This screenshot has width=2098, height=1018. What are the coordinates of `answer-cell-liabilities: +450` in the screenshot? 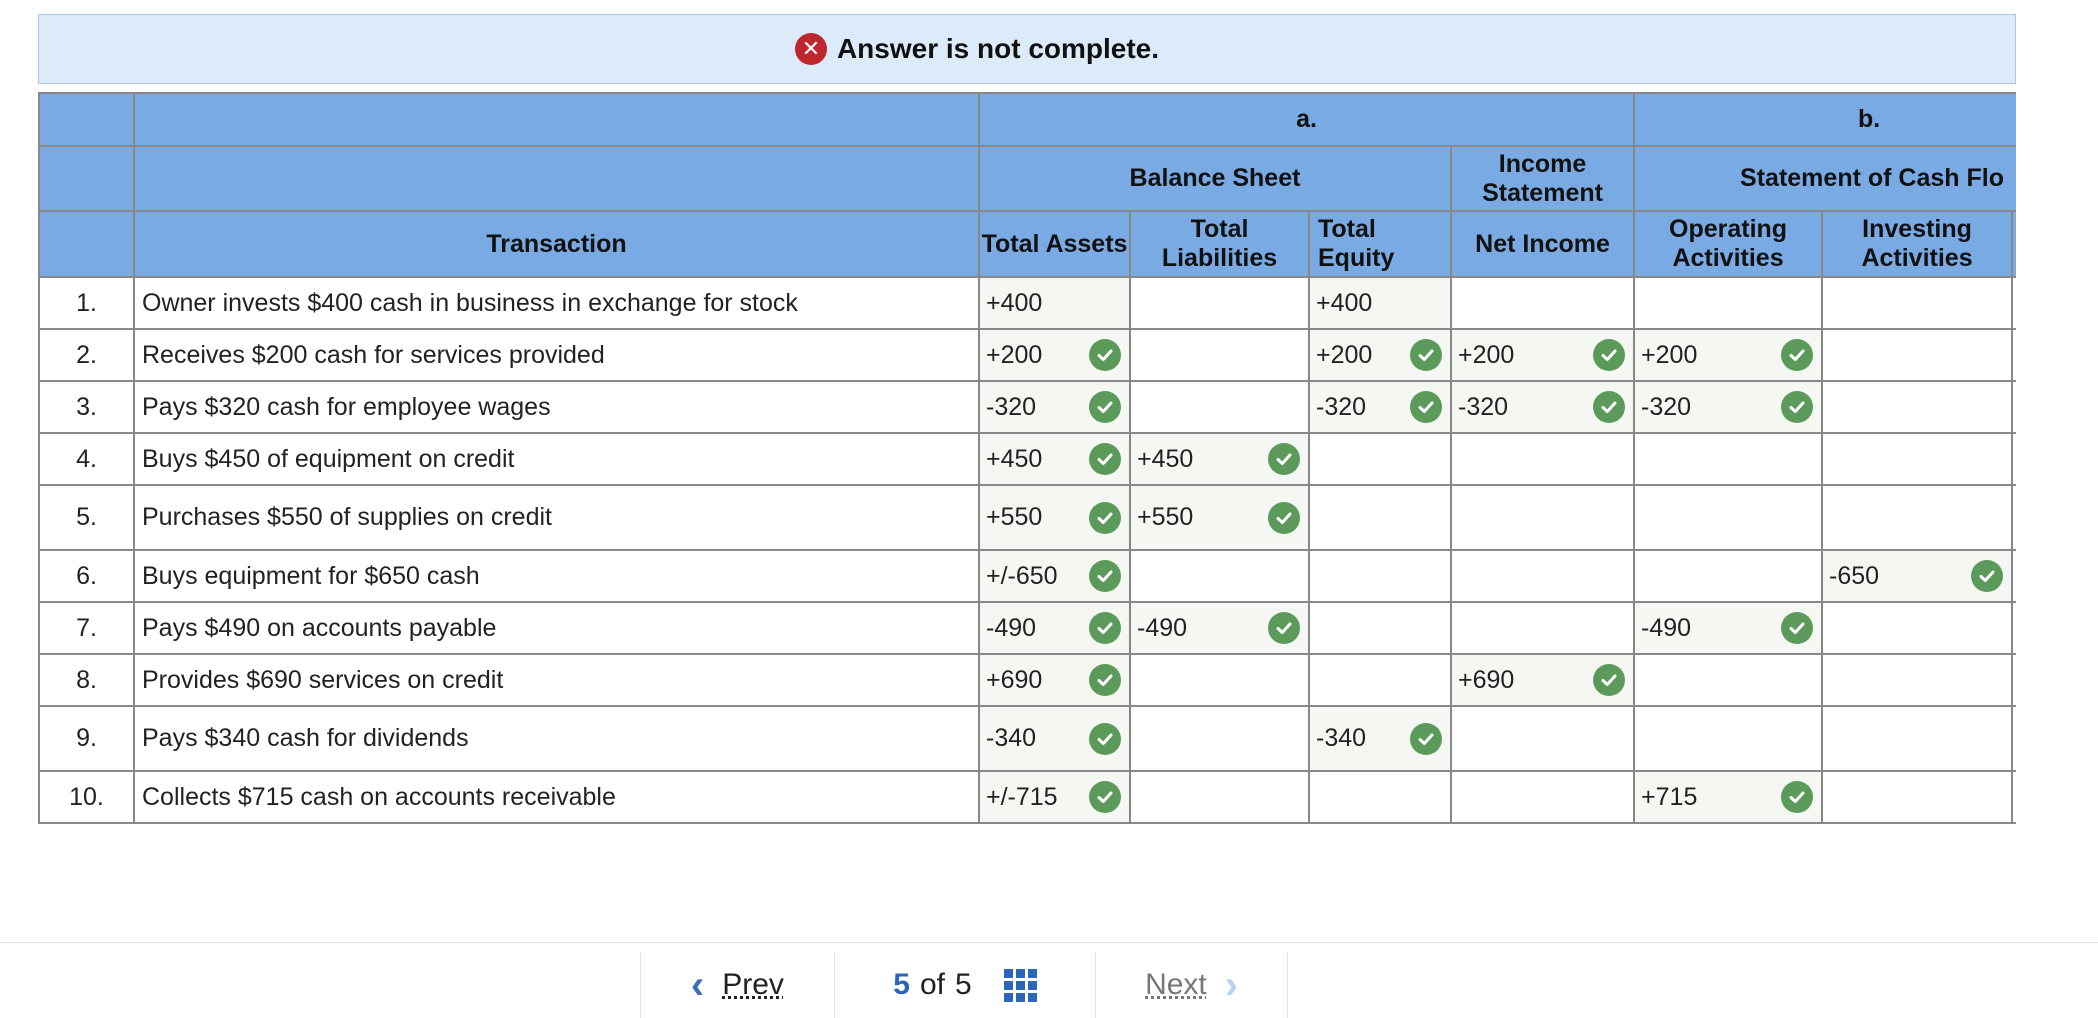 It's located at (1219, 459).